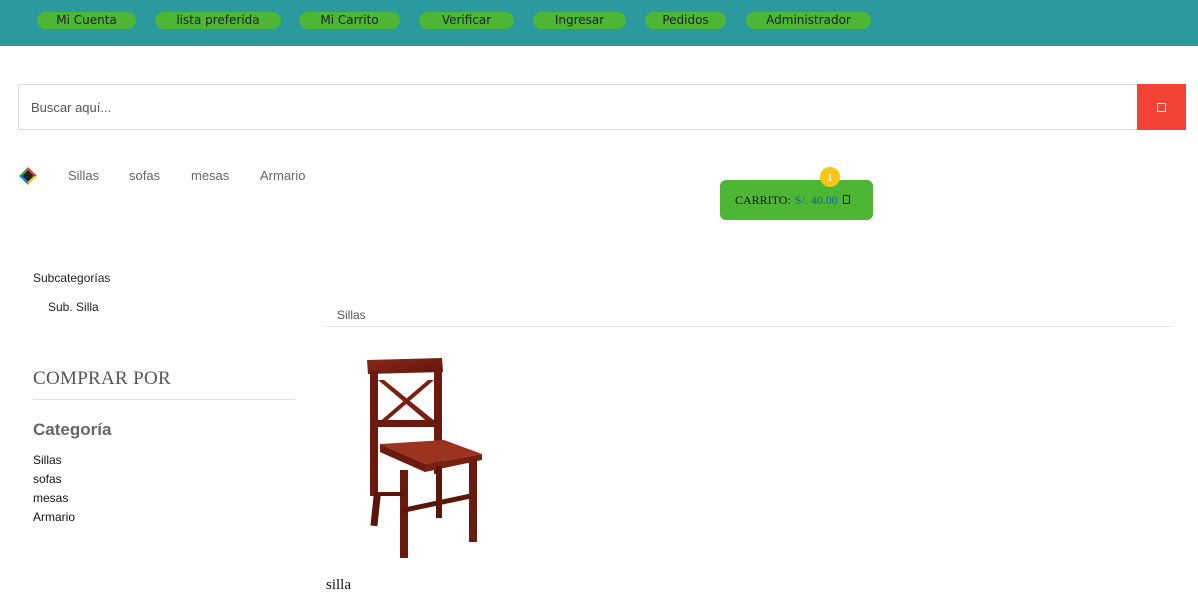  What do you see at coordinates (846, 200) in the screenshot?
I see `shopping-bag-icon` at bounding box center [846, 200].